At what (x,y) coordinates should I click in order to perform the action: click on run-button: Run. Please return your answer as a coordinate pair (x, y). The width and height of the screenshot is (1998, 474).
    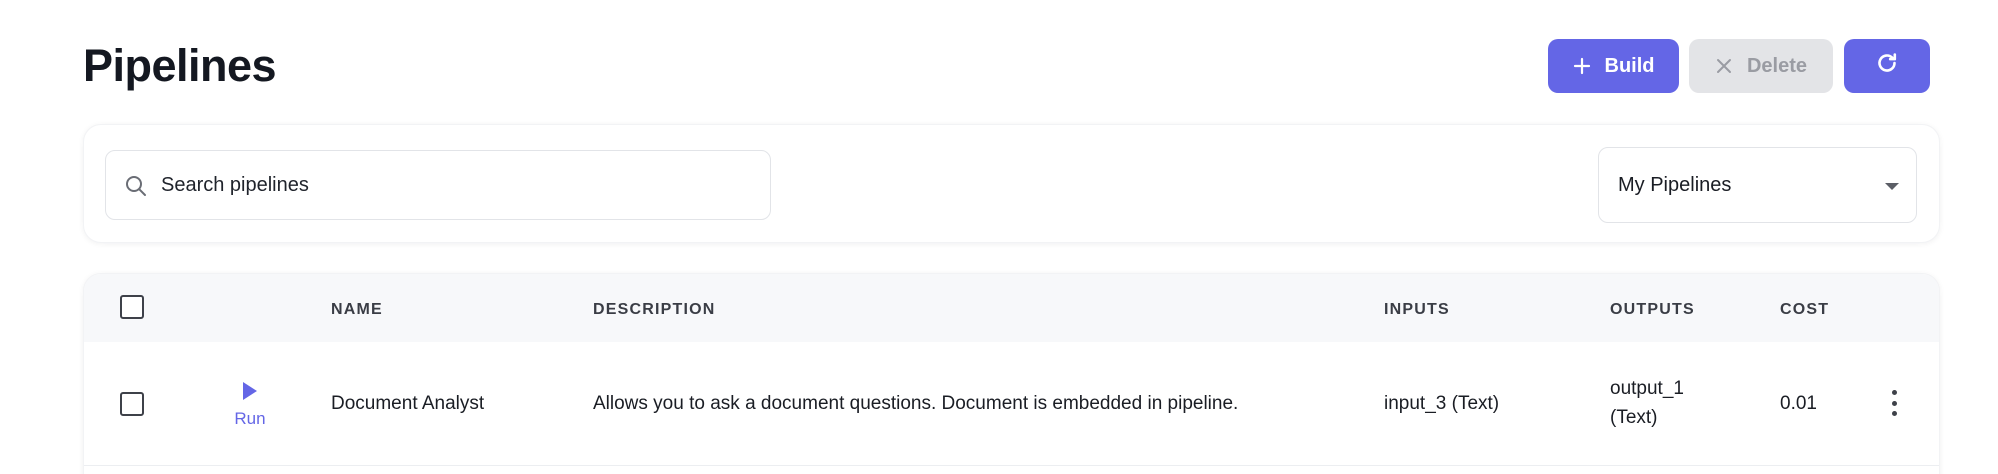
    Looking at the image, I should click on (250, 405).